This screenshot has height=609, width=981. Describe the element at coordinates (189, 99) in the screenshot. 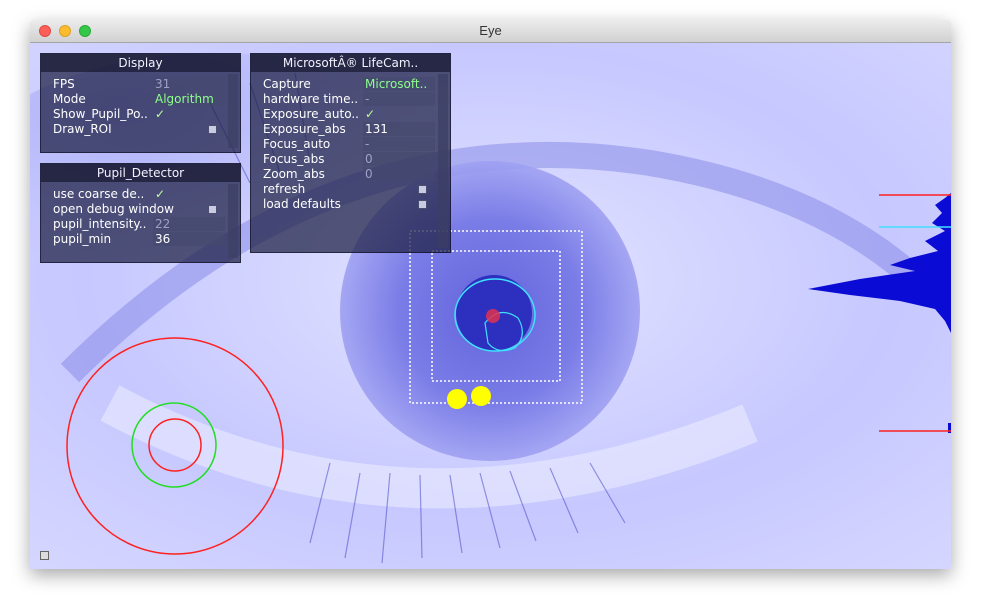

I see `mode-selector: Algorithm` at that location.